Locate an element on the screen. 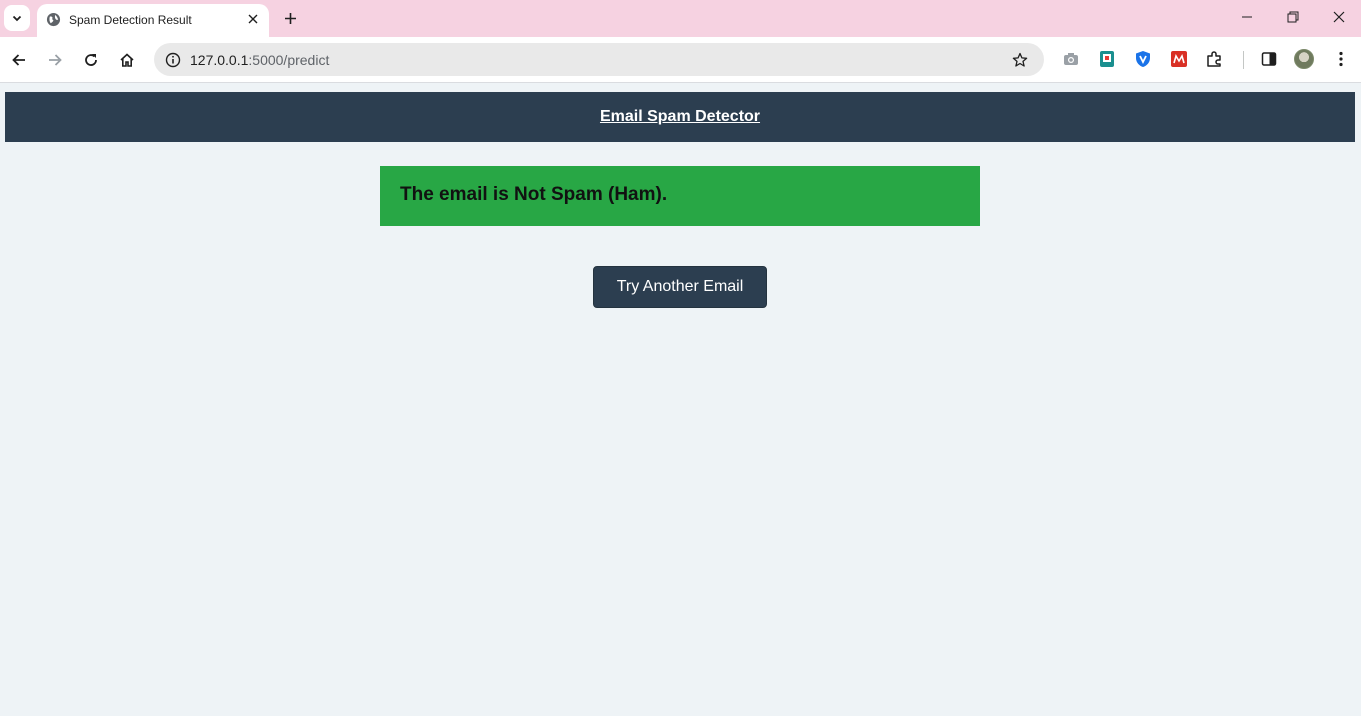  browser-menu-button is located at coordinates (1341, 59).